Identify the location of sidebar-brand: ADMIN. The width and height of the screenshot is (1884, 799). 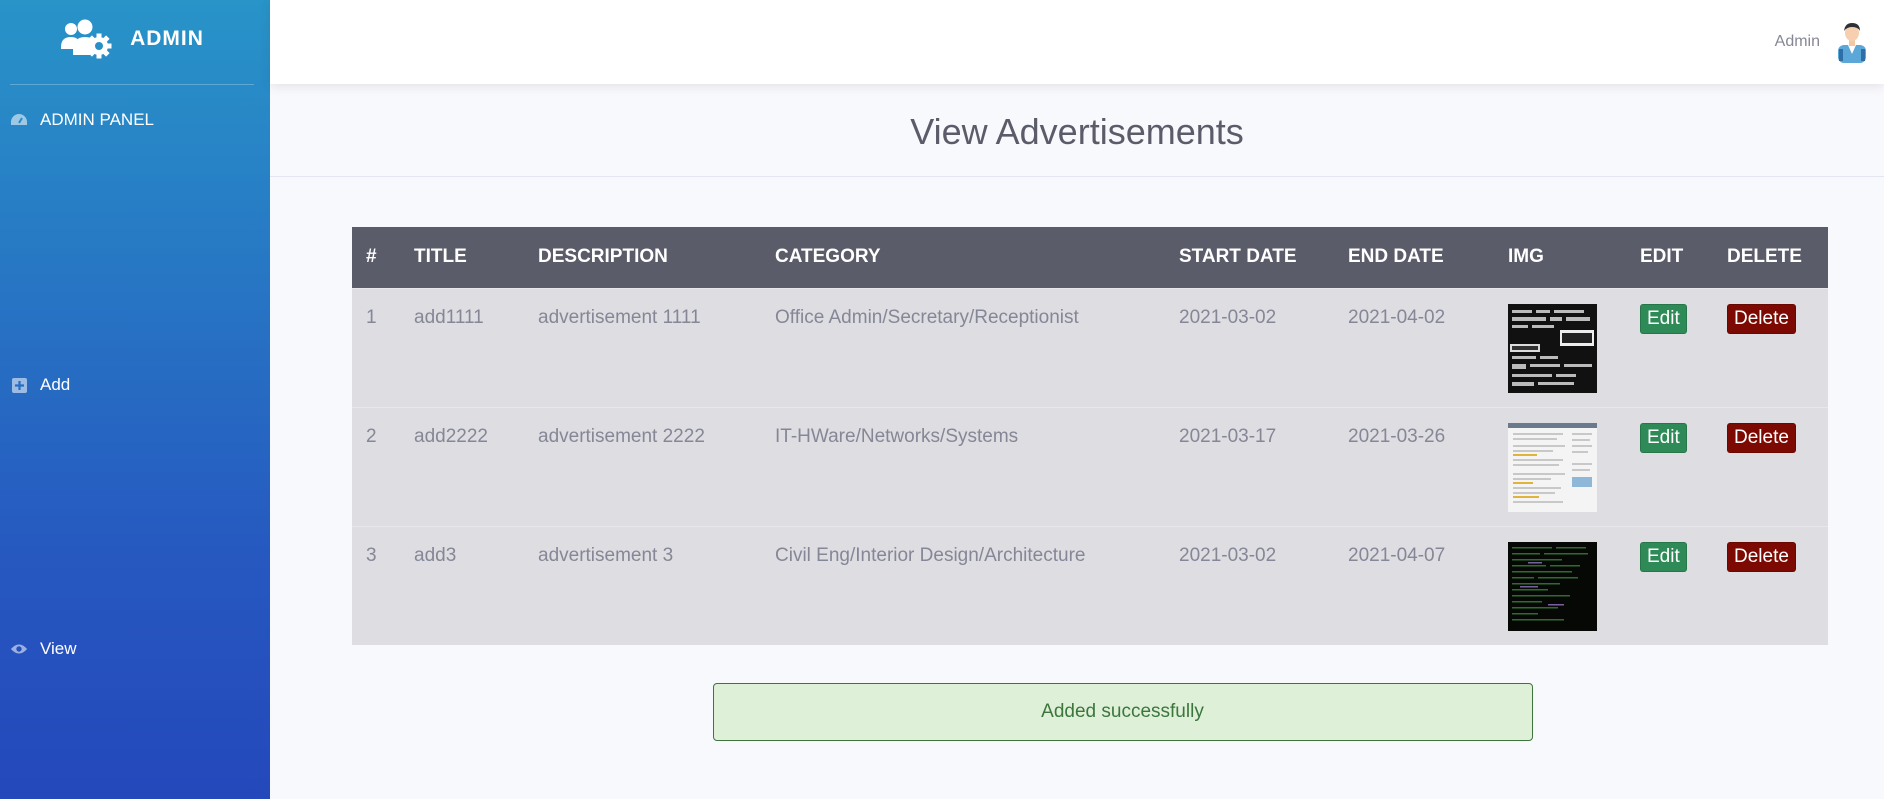
(135, 39).